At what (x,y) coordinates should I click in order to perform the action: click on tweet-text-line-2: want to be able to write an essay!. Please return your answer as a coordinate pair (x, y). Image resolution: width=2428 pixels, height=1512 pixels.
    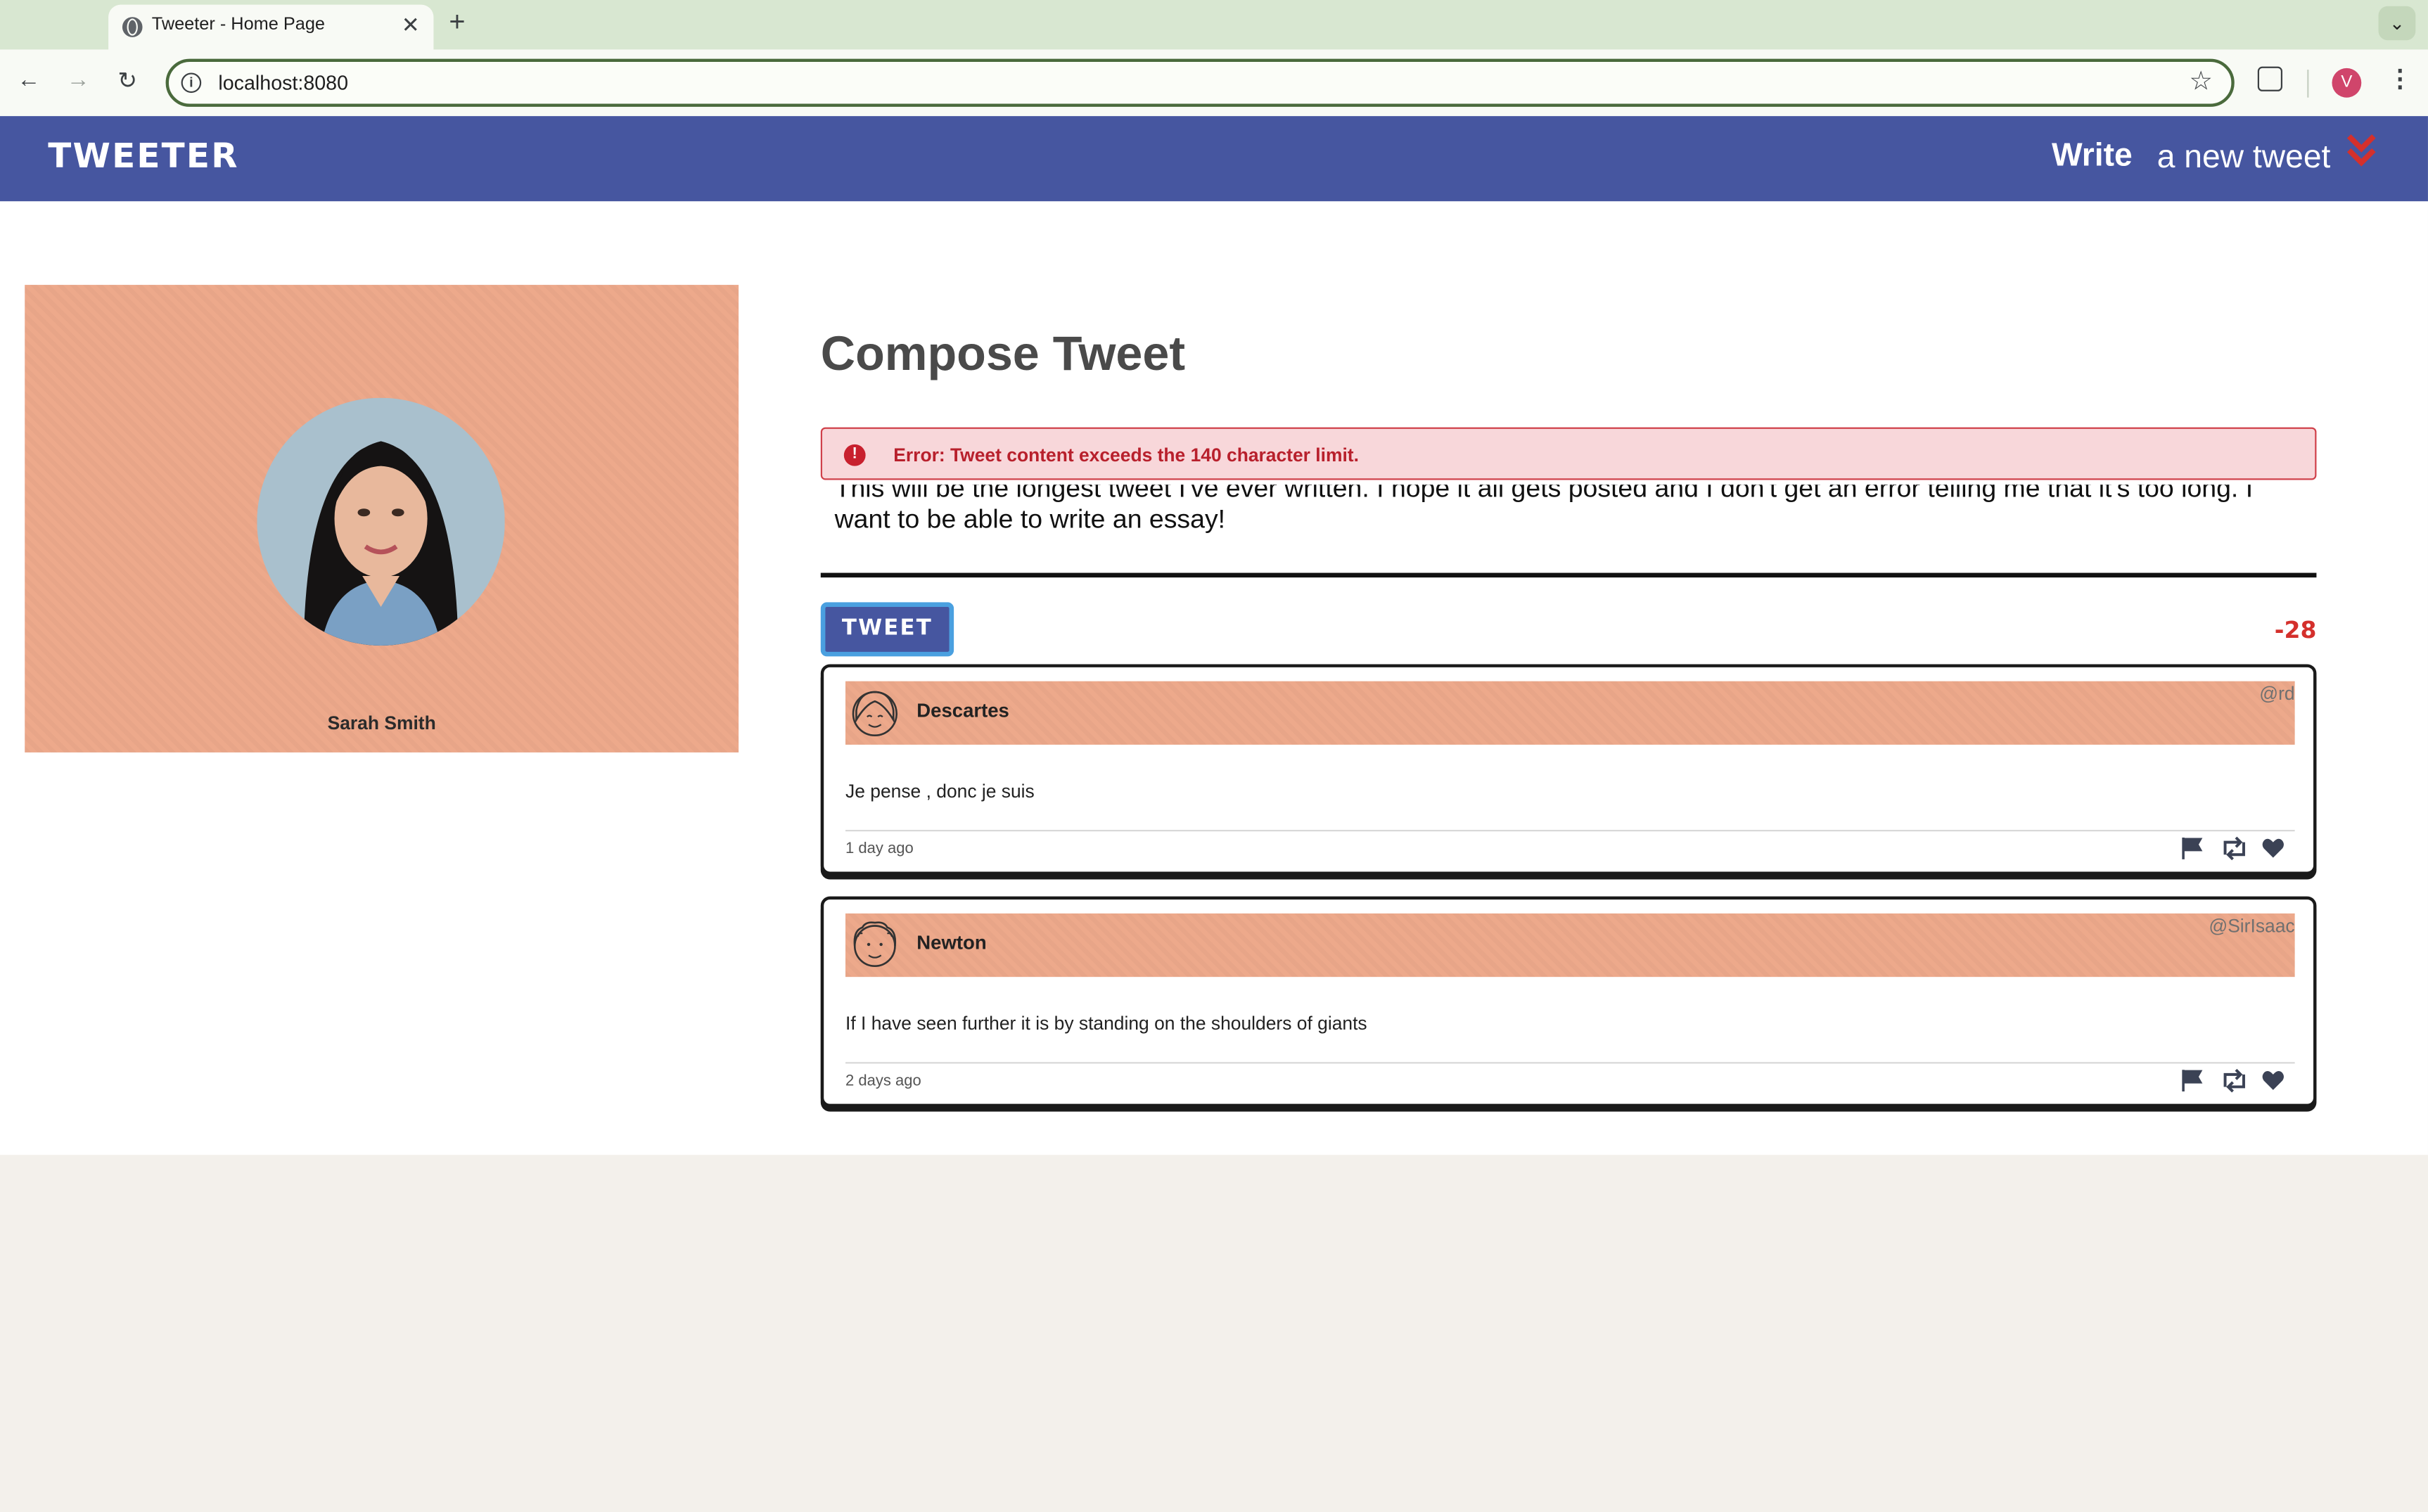
    Looking at the image, I should click on (1030, 519).